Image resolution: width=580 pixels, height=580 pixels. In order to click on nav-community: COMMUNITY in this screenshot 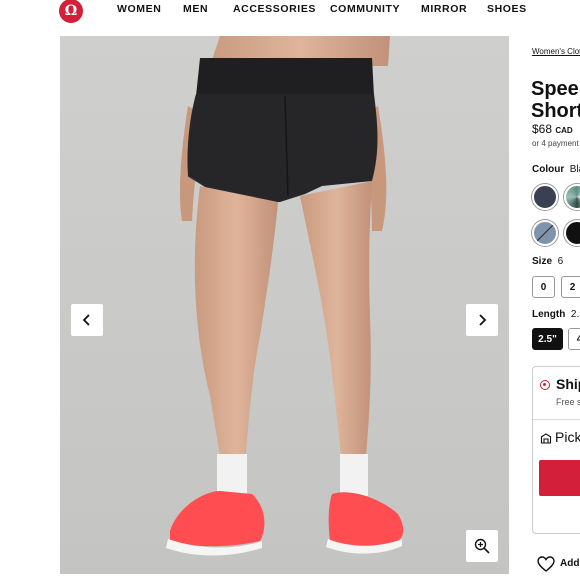, I will do `click(365, 9)`.